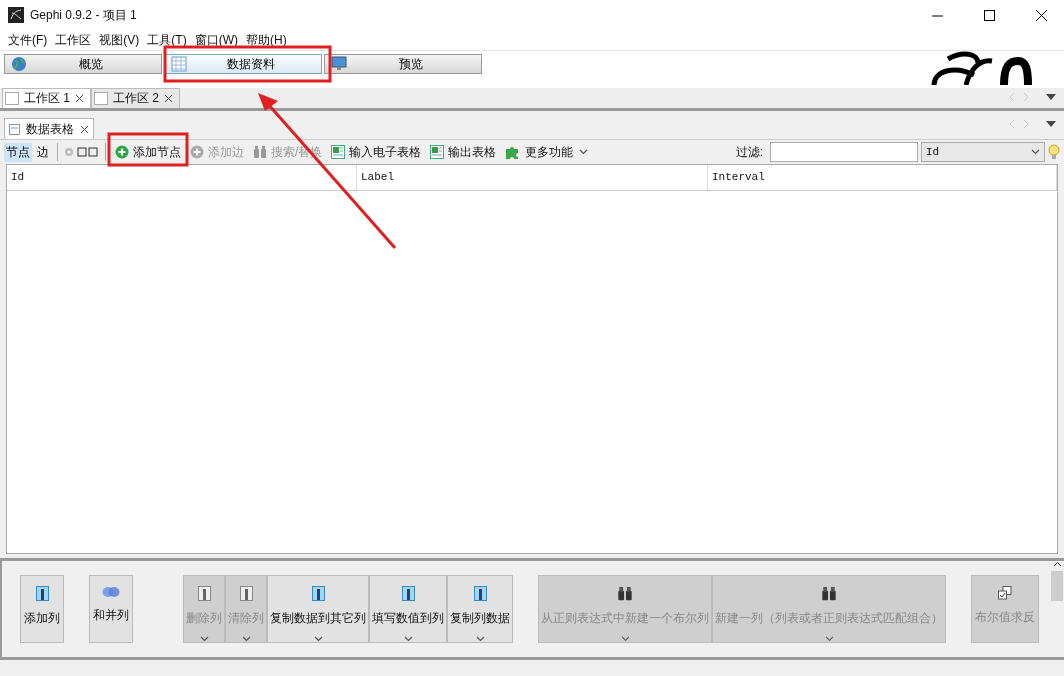  I want to click on perspective-button: 数据资料, so click(243, 64).